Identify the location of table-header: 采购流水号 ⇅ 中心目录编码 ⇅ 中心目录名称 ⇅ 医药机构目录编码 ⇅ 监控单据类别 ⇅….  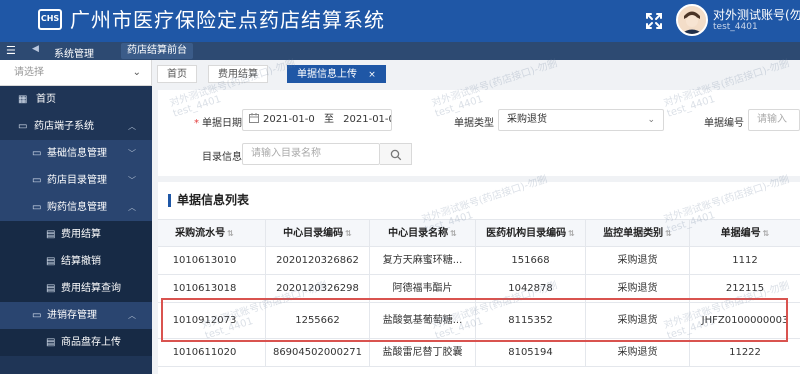
(479, 233).